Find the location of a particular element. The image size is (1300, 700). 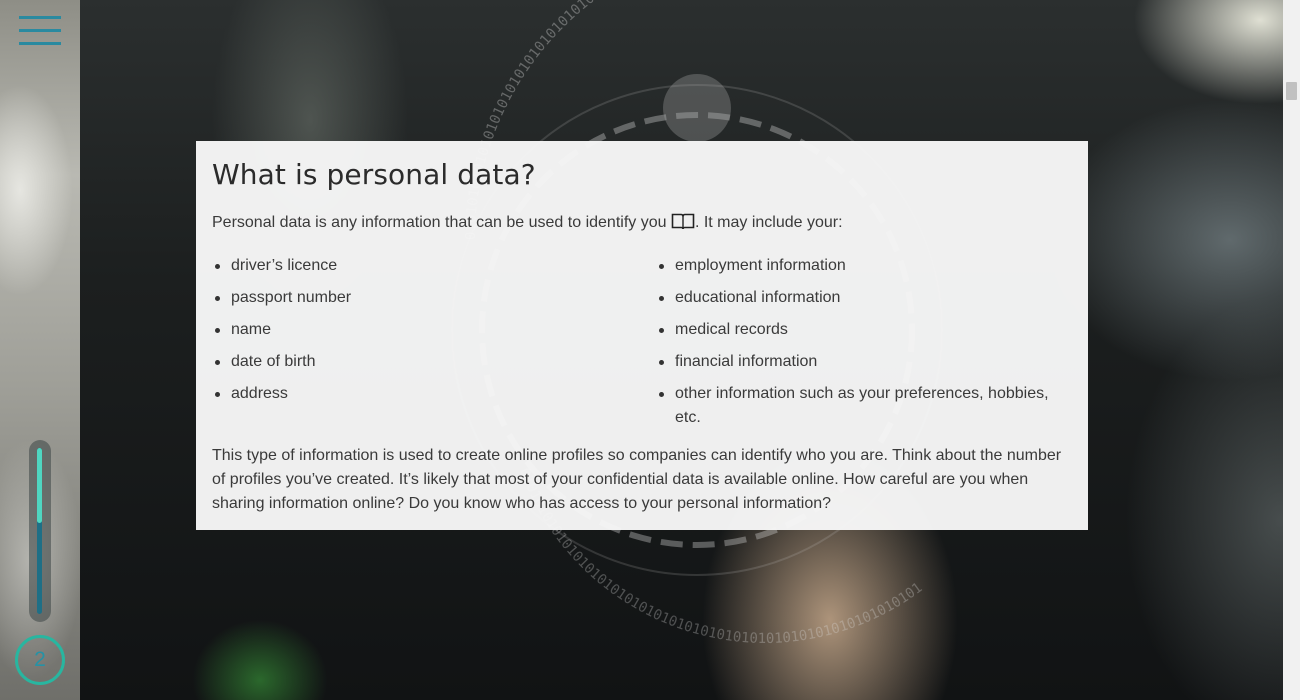

page-title: What is personal data? is located at coordinates (374, 174).